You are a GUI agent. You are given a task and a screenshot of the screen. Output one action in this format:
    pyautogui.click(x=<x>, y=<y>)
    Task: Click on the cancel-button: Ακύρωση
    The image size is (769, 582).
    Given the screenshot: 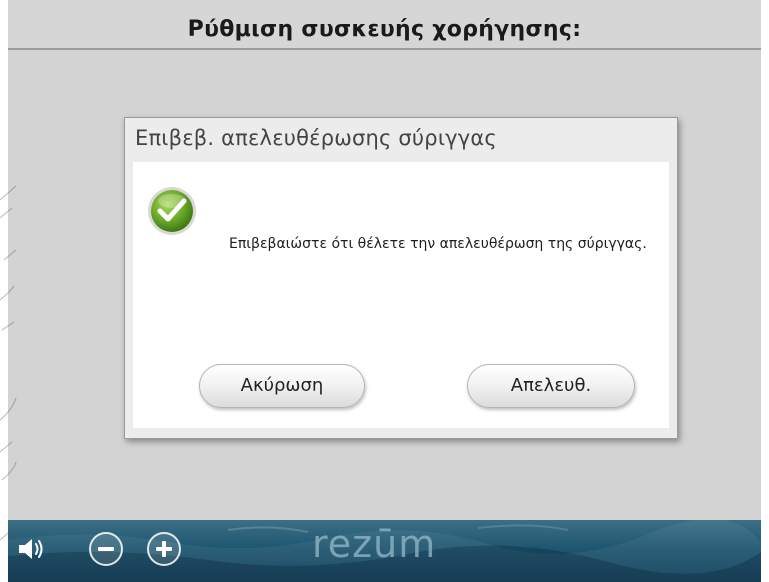 What is the action you would take?
    pyautogui.click(x=282, y=386)
    